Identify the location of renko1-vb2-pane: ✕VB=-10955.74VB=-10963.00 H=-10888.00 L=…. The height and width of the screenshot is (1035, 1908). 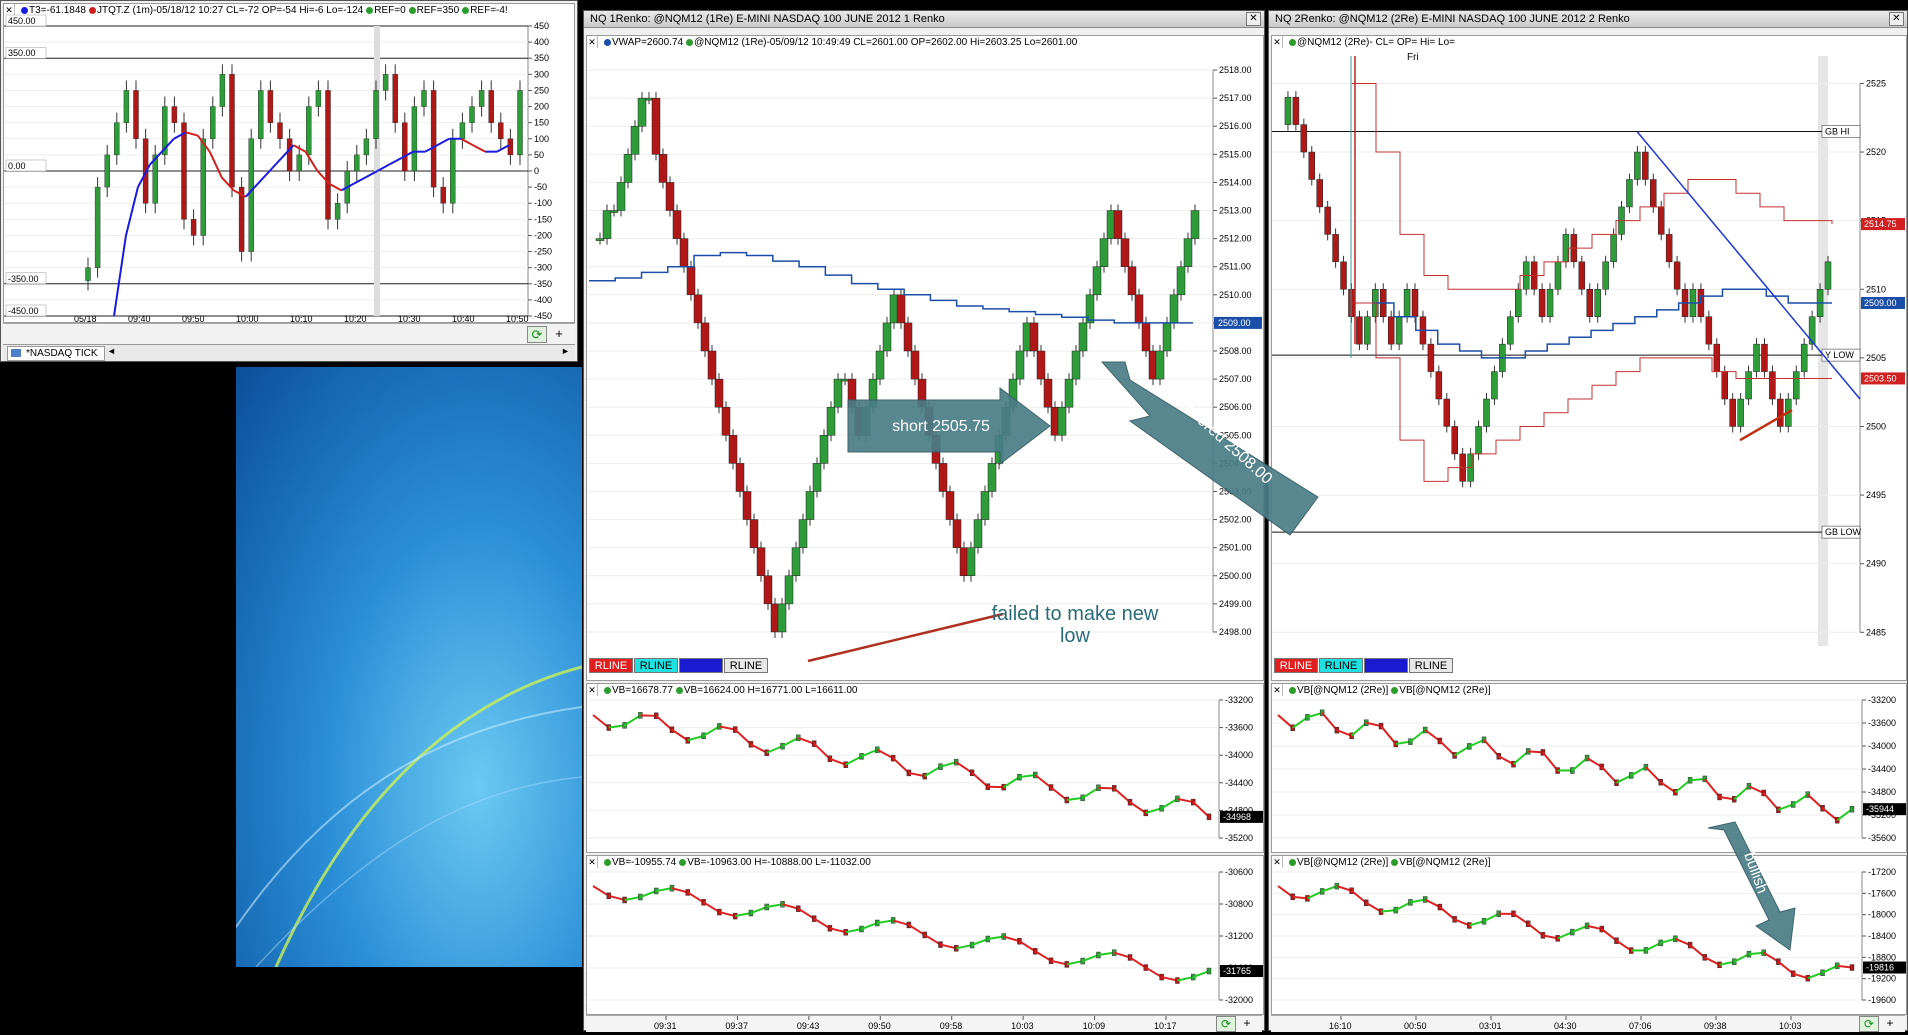
(925, 935).